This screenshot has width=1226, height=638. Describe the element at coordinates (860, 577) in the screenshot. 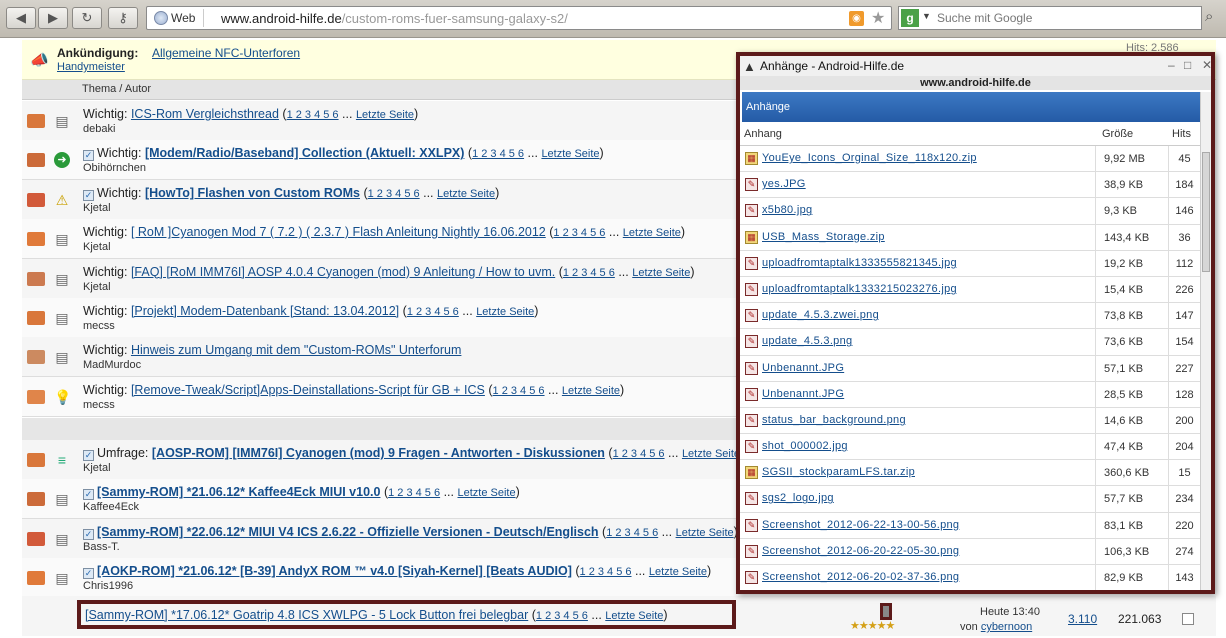

I see `attachment-link: Screenshot_2012-06-20-02-37-36.png` at that location.